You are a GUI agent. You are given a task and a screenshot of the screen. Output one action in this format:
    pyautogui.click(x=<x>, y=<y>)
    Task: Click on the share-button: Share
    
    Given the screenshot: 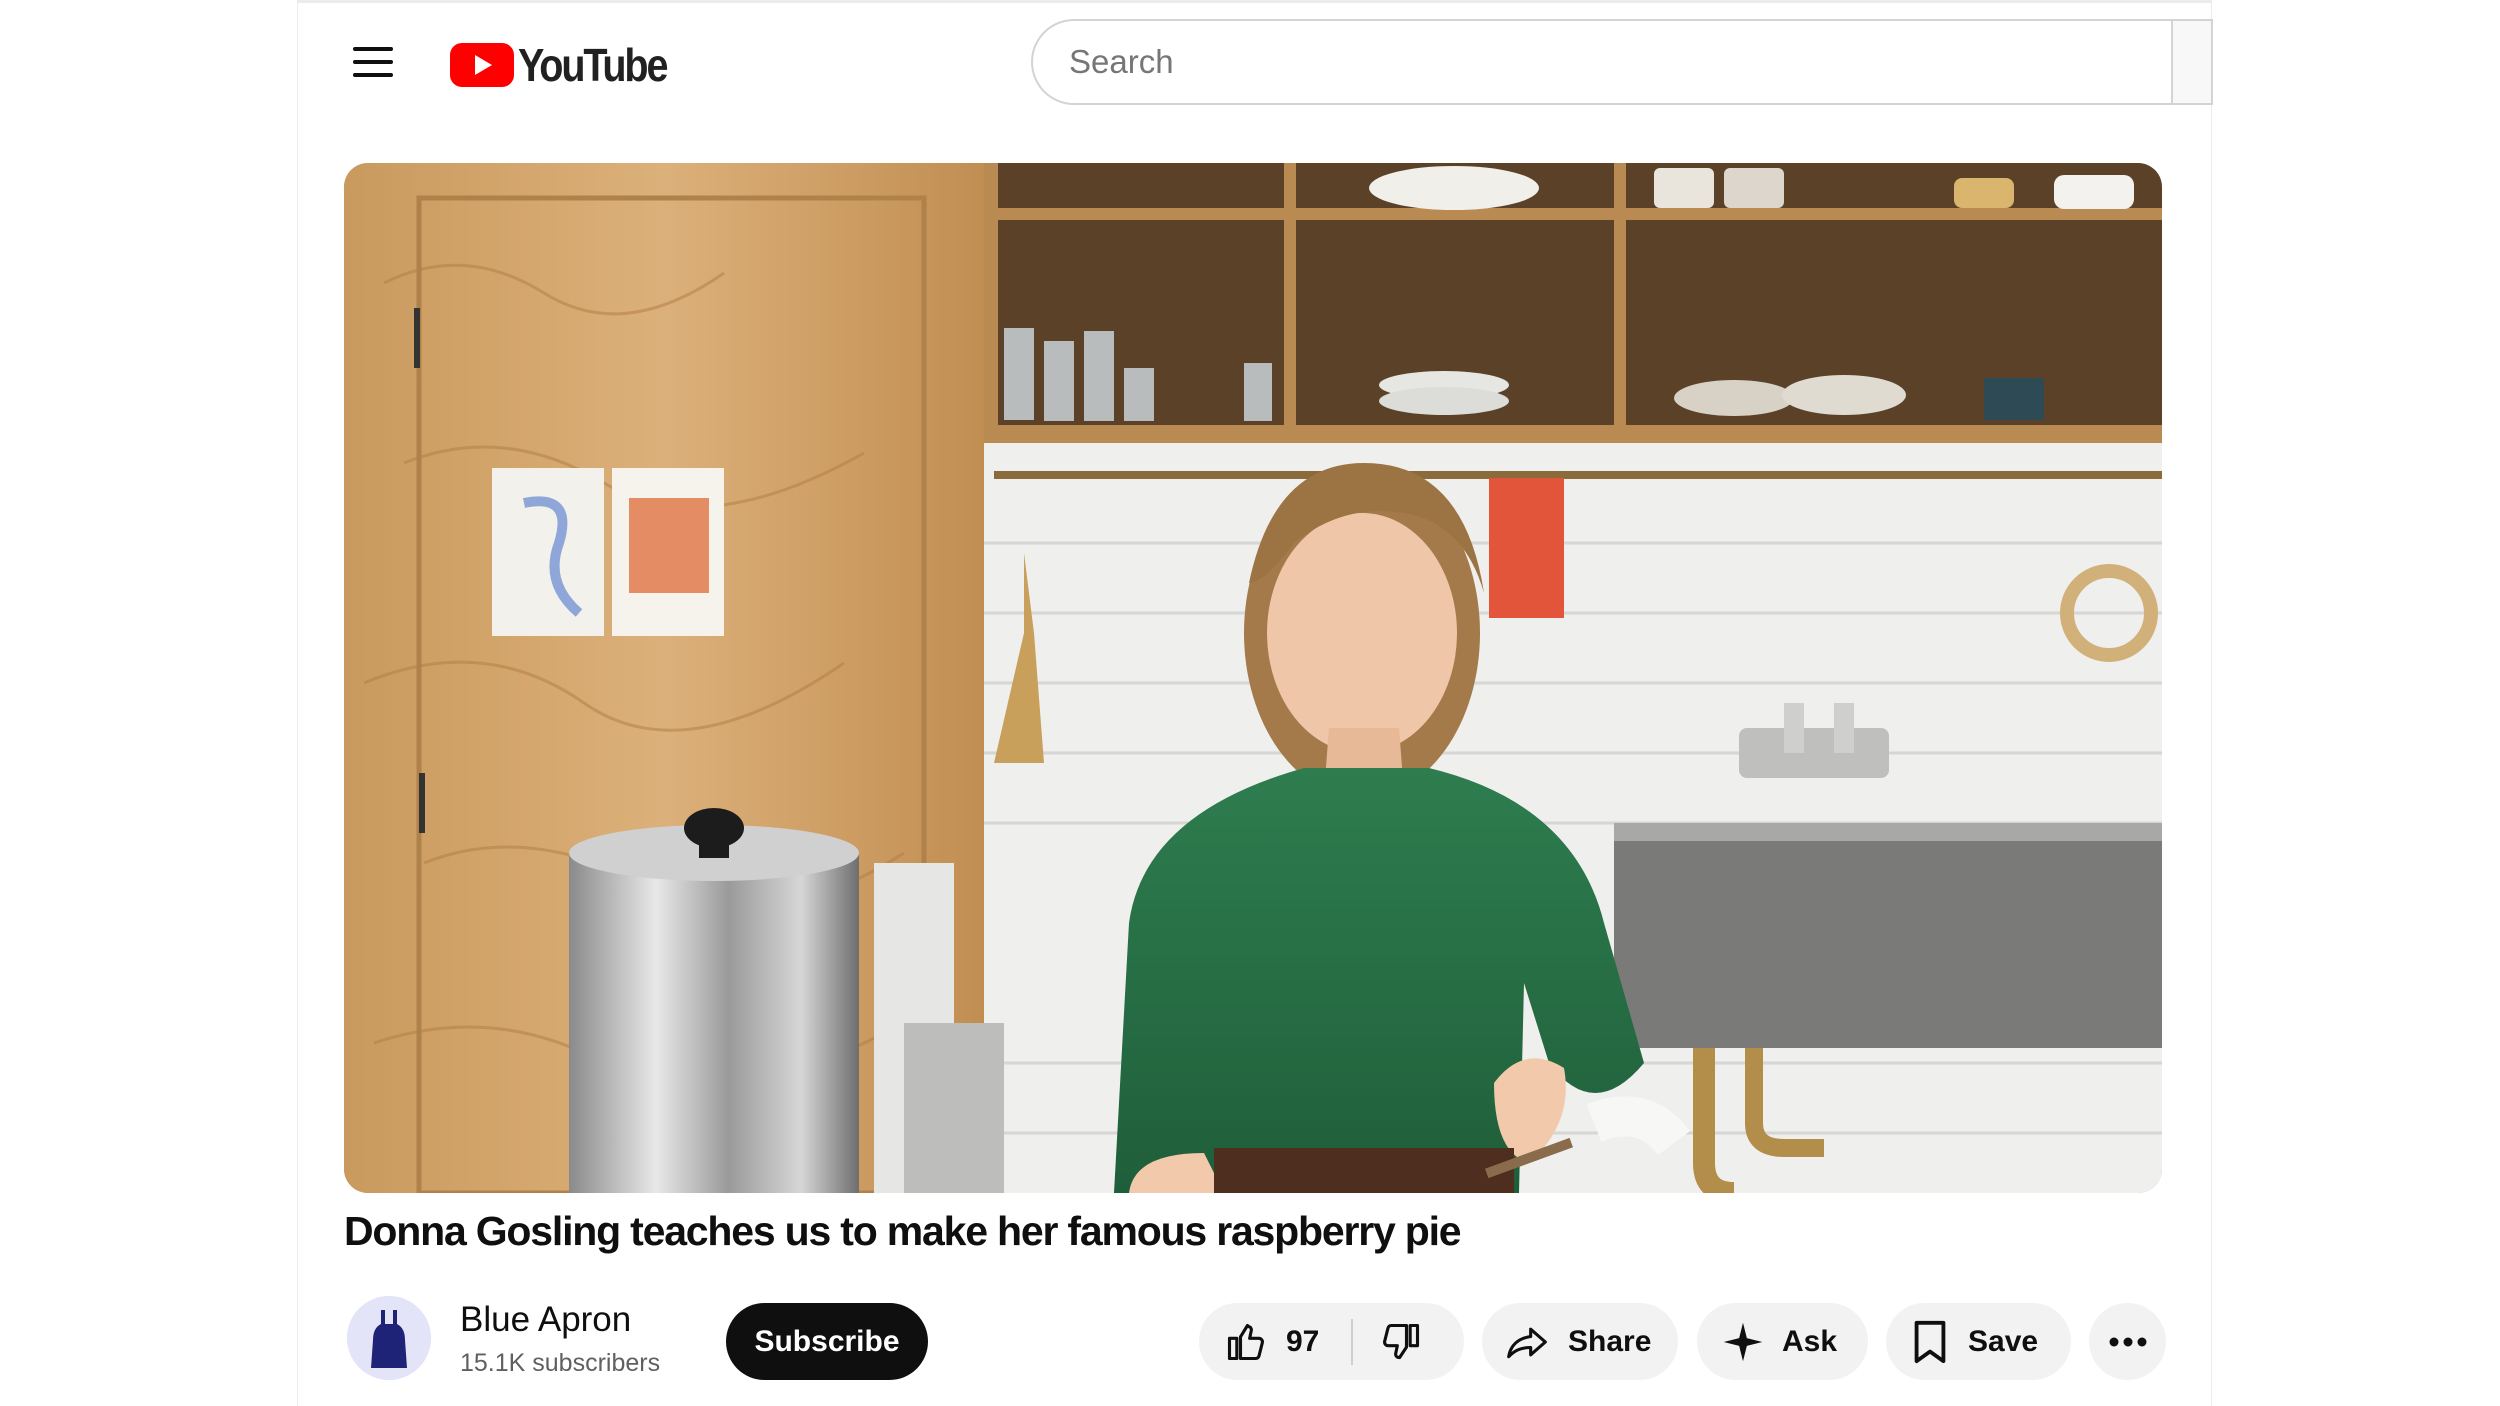 What is the action you would take?
    pyautogui.click(x=1580, y=1341)
    